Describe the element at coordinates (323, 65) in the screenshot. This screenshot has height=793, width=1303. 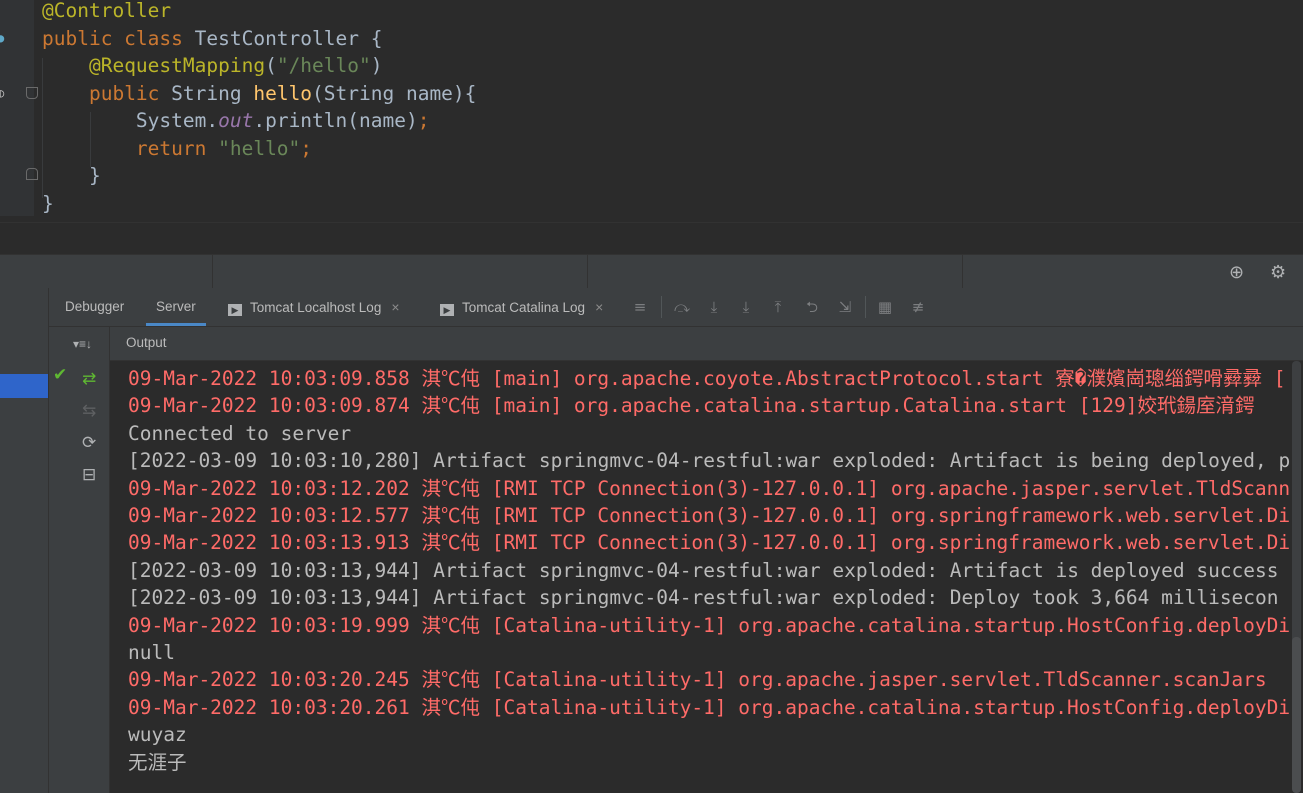
I see `code-token: "/hello"` at that location.